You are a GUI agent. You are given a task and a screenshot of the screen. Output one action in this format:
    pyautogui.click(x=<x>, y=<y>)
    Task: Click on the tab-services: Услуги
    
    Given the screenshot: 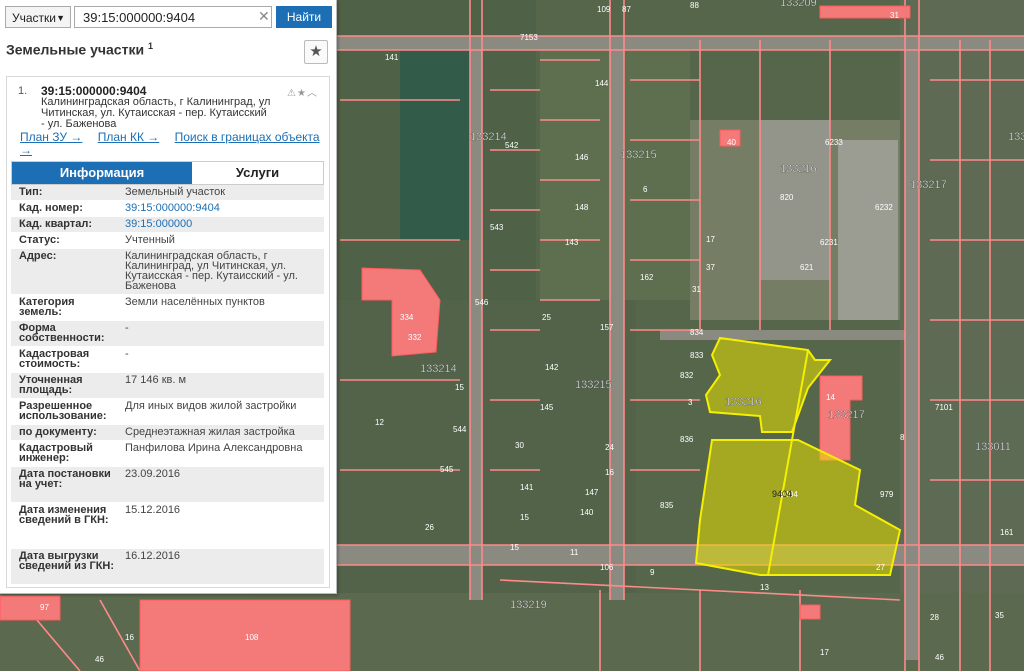 What is the action you would take?
    pyautogui.click(x=257, y=173)
    